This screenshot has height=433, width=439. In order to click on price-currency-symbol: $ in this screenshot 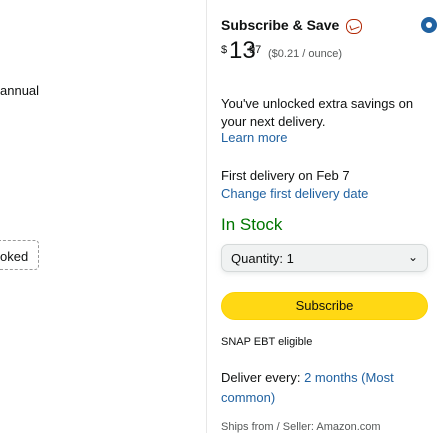, I will do `click(224, 50)`.